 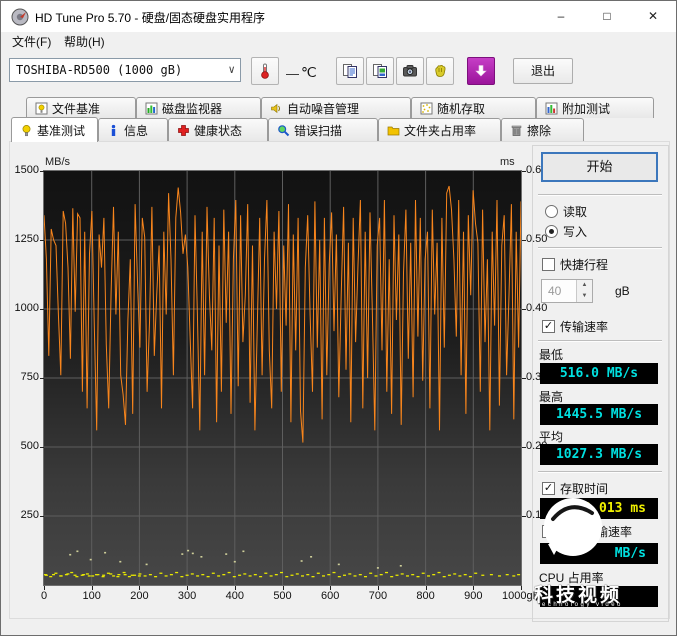 What do you see at coordinates (575, 264) in the screenshot?
I see `short-stroke-checkbox: 快捷行程` at bounding box center [575, 264].